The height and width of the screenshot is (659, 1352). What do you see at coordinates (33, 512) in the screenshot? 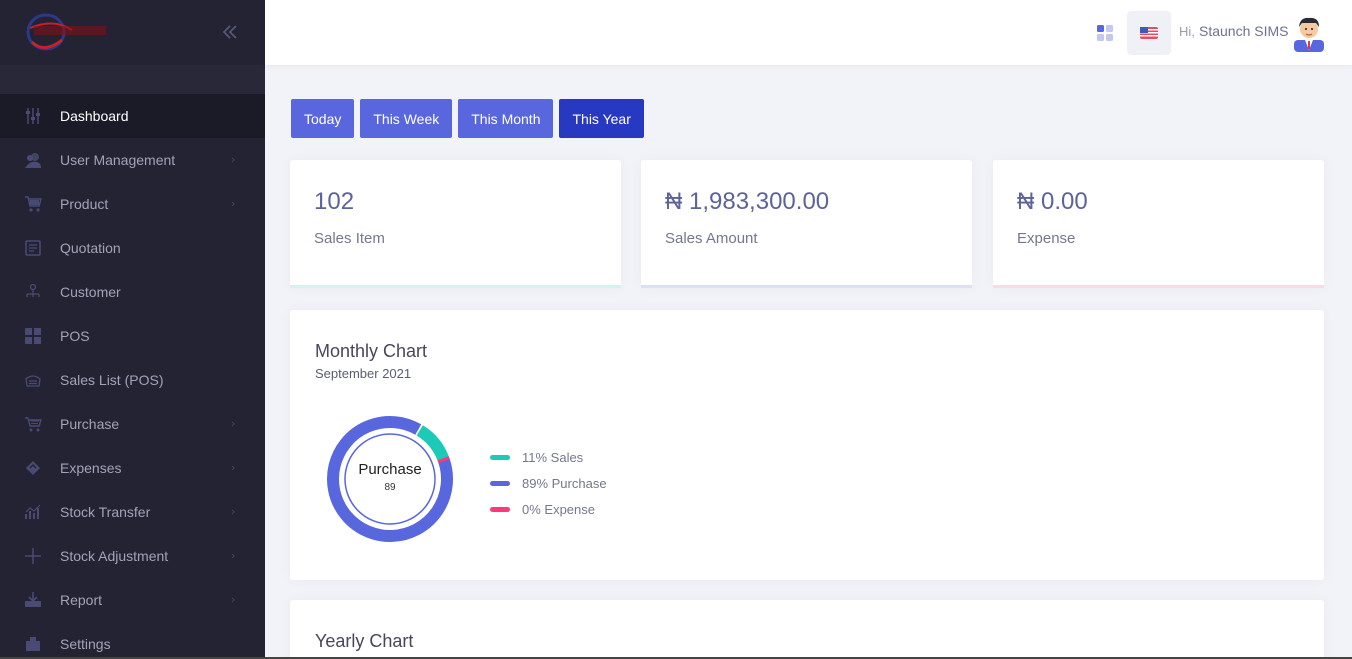
I see `chart-icon` at bounding box center [33, 512].